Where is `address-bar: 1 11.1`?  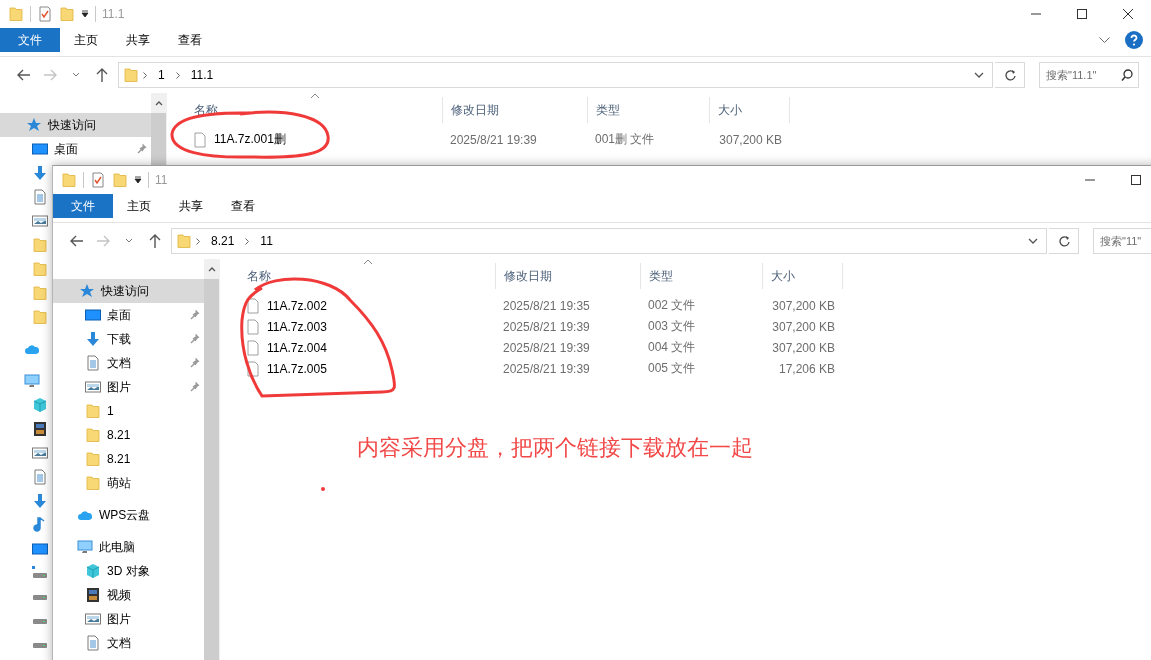 address-bar: 1 11.1 is located at coordinates (555, 75).